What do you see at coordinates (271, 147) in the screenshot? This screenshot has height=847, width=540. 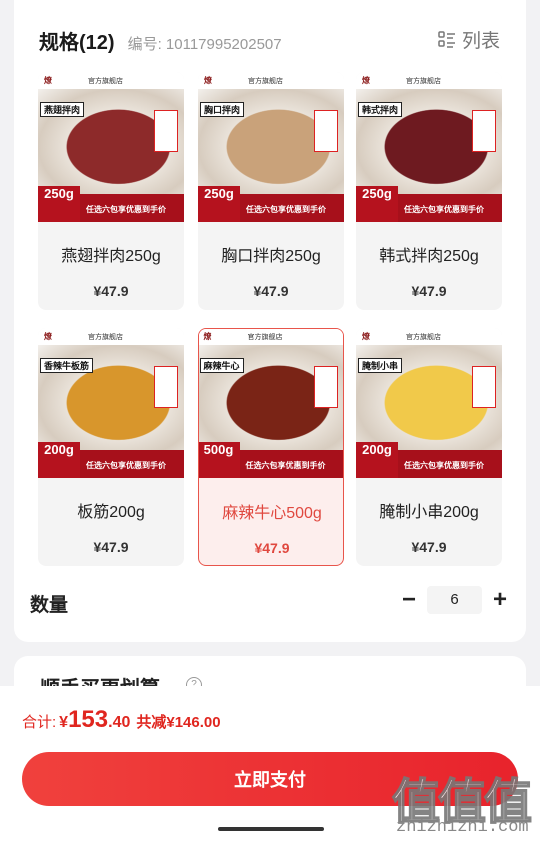 I see `product-thumbnail: 燎 官方旗舰店胸口拌肉 250g 任选六包享优惠到手价` at bounding box center [271, 147].